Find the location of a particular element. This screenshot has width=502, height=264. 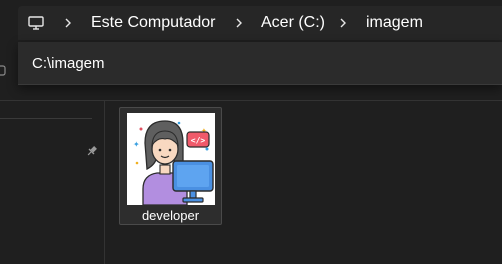

navigation-pane is located at coordinates (52, 182).